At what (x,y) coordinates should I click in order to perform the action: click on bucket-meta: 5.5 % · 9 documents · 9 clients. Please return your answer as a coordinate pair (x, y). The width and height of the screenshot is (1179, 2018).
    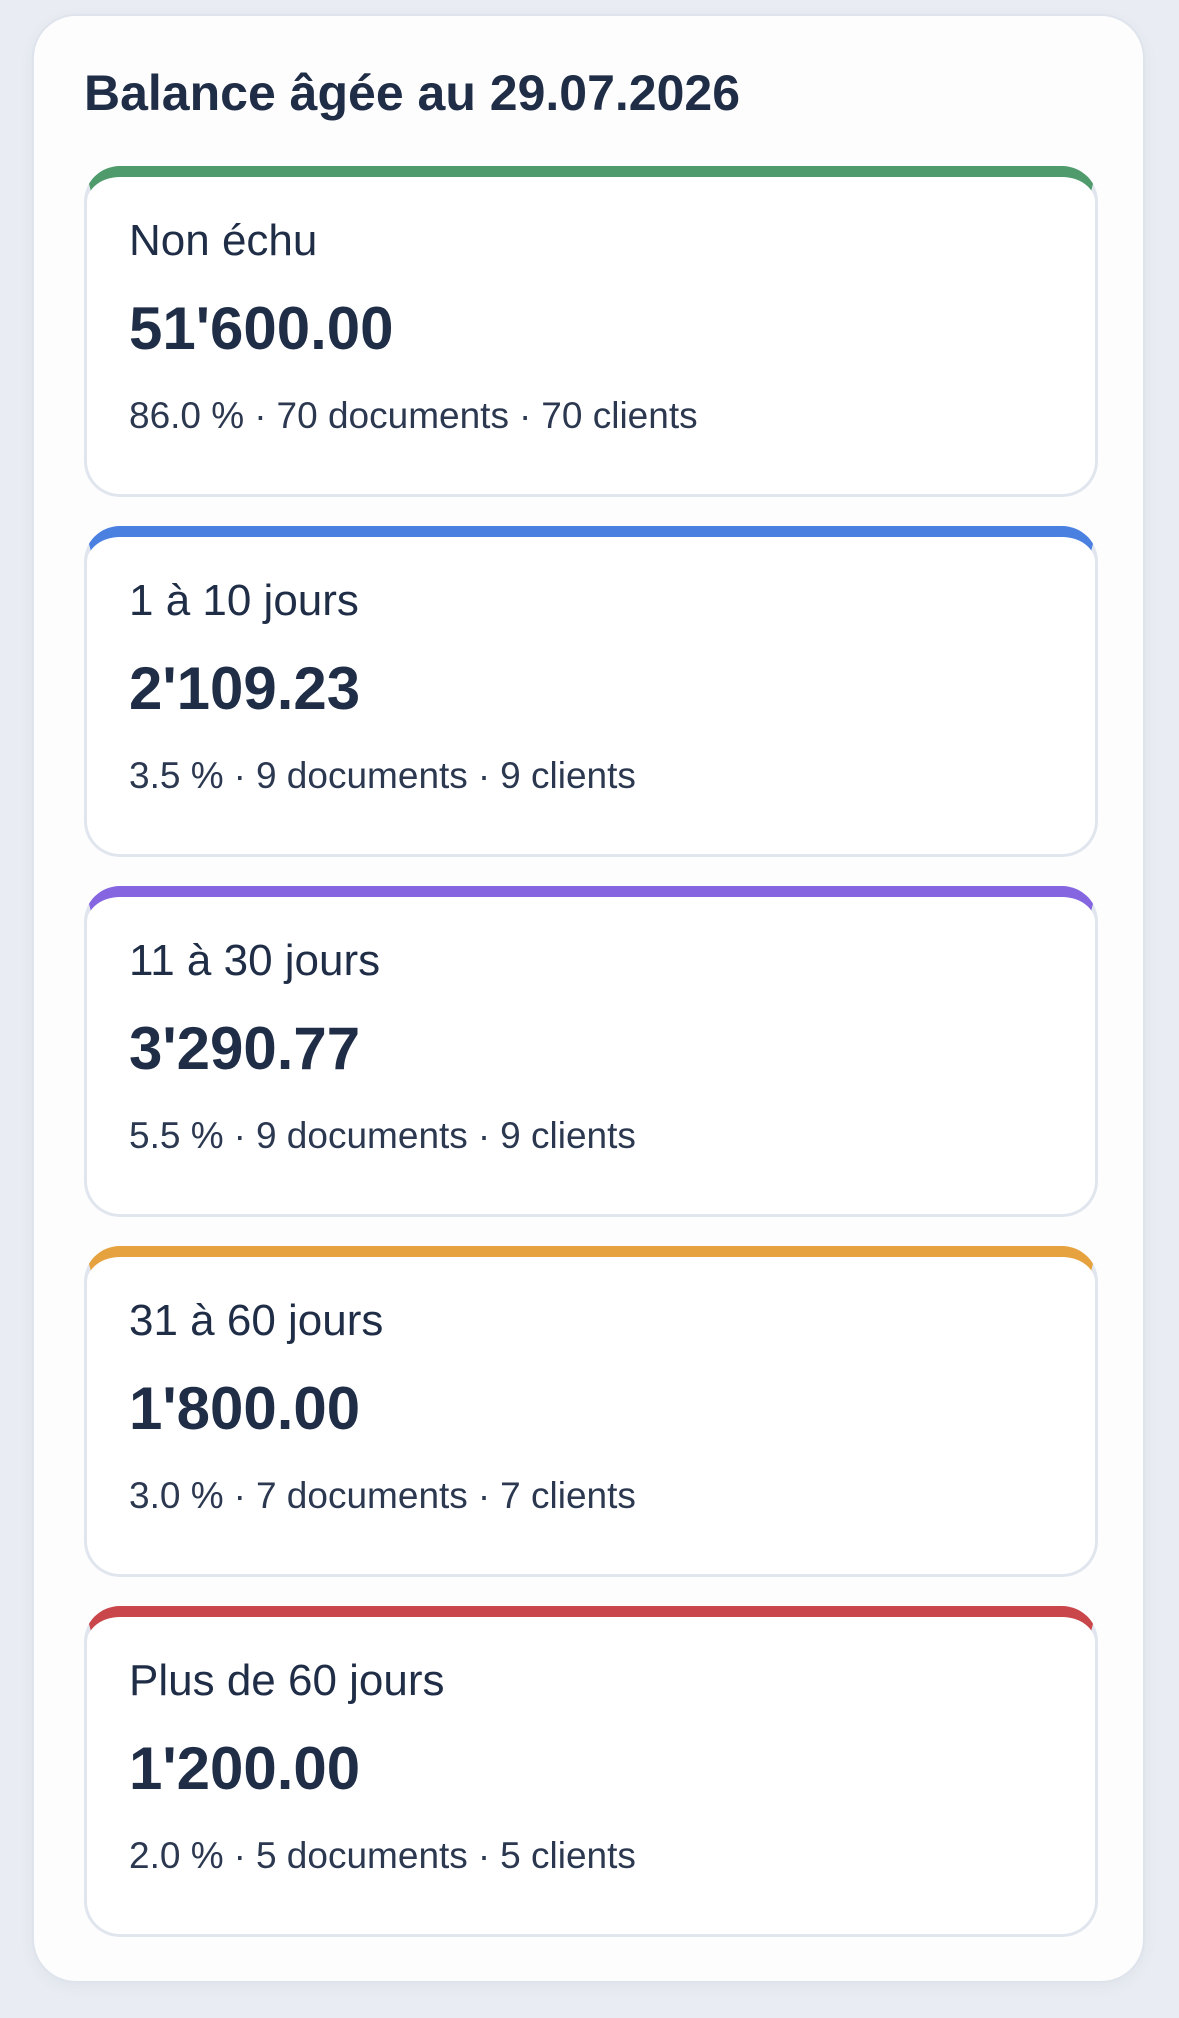
    Looking at the image, I should click on (382, 1135).